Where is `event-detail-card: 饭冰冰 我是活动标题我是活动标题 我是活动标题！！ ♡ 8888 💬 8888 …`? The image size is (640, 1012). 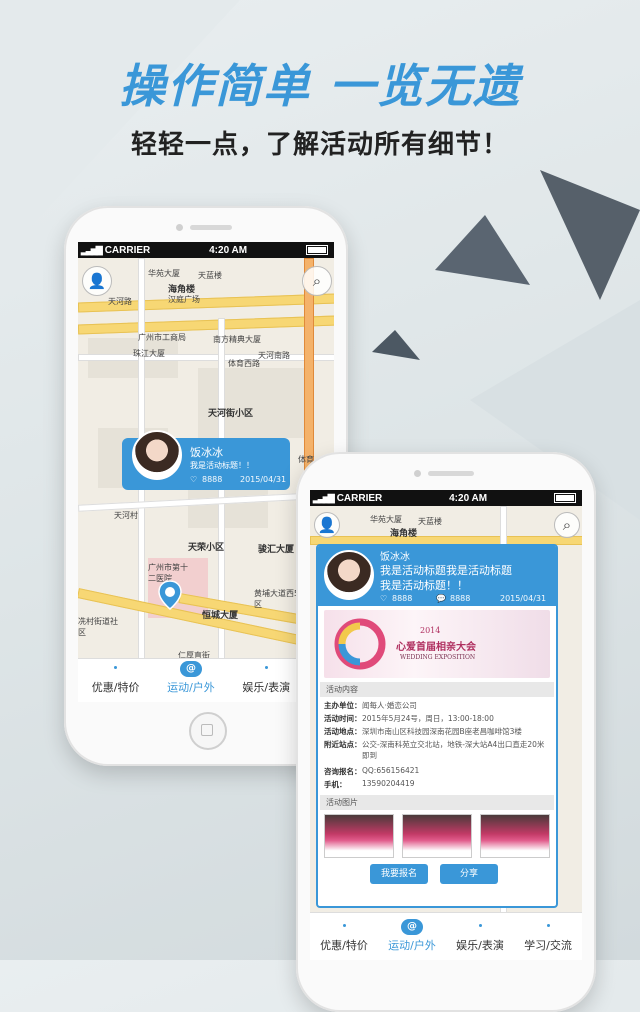 event-detail-card: 饭冰冰 我是活动标题我是活动标题 我是活动标题！！ ♡ 8888 💬 8888 … is located at coordinates (437, 726).